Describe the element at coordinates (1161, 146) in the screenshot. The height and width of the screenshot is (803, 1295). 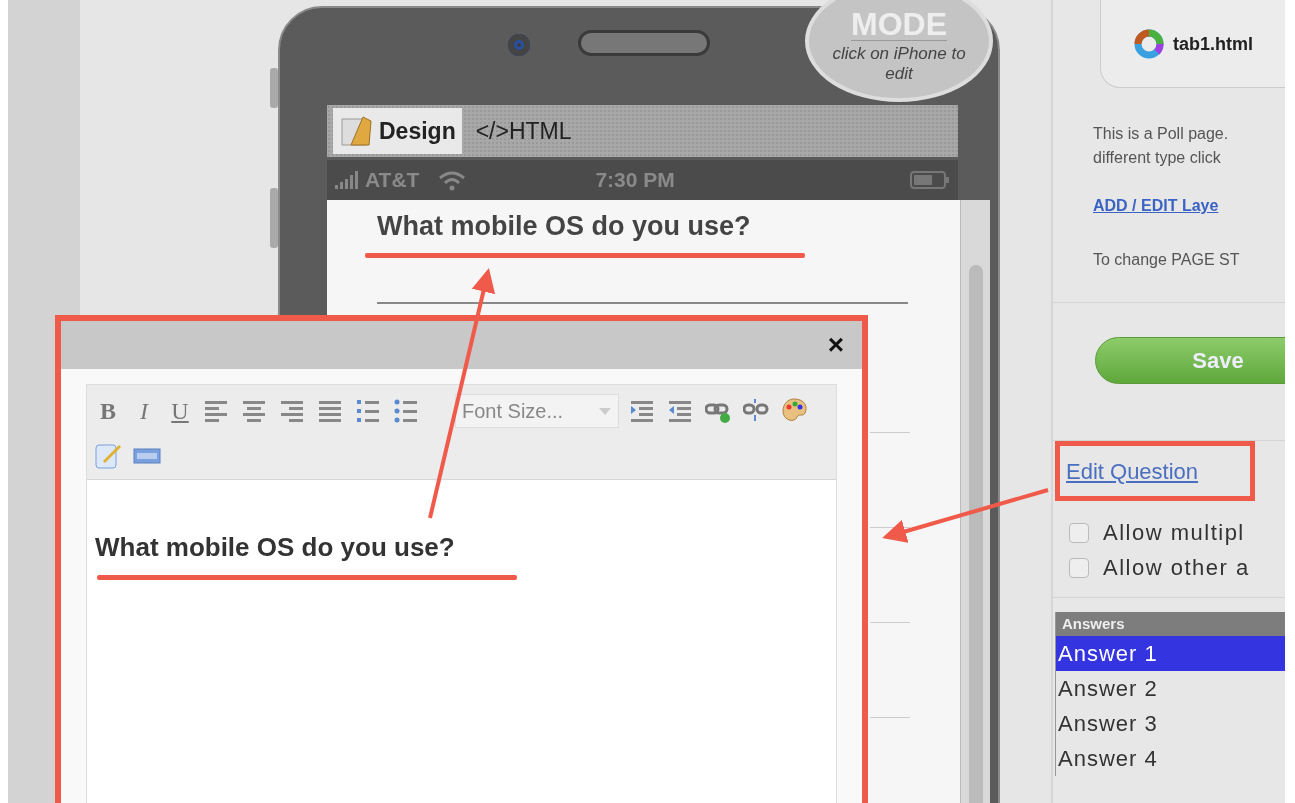
I see `page-info-text: This is a Poll page. different type click` at that location.